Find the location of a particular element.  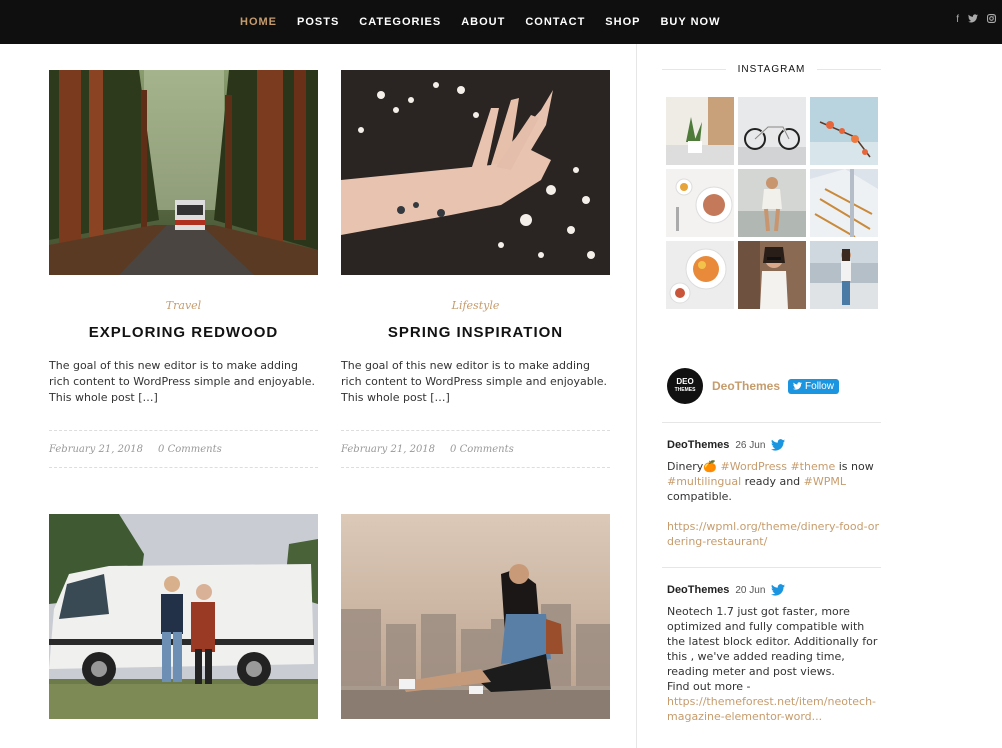

instagram-photo-salad-bowl is located at coordinates (700, 275).